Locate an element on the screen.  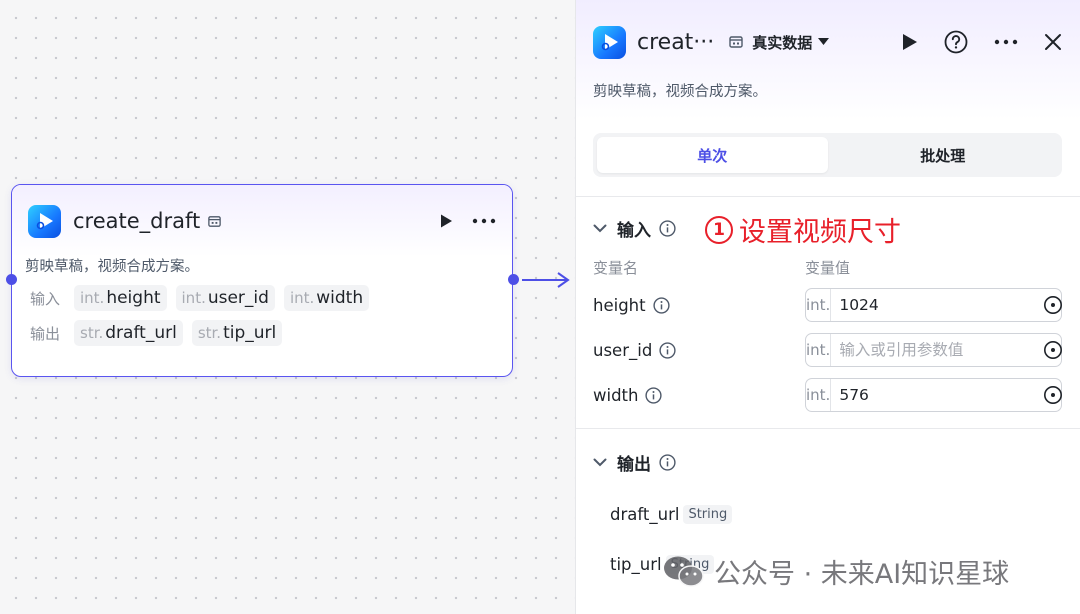
param-name-label: user_id is located at coordinates (623, 350).